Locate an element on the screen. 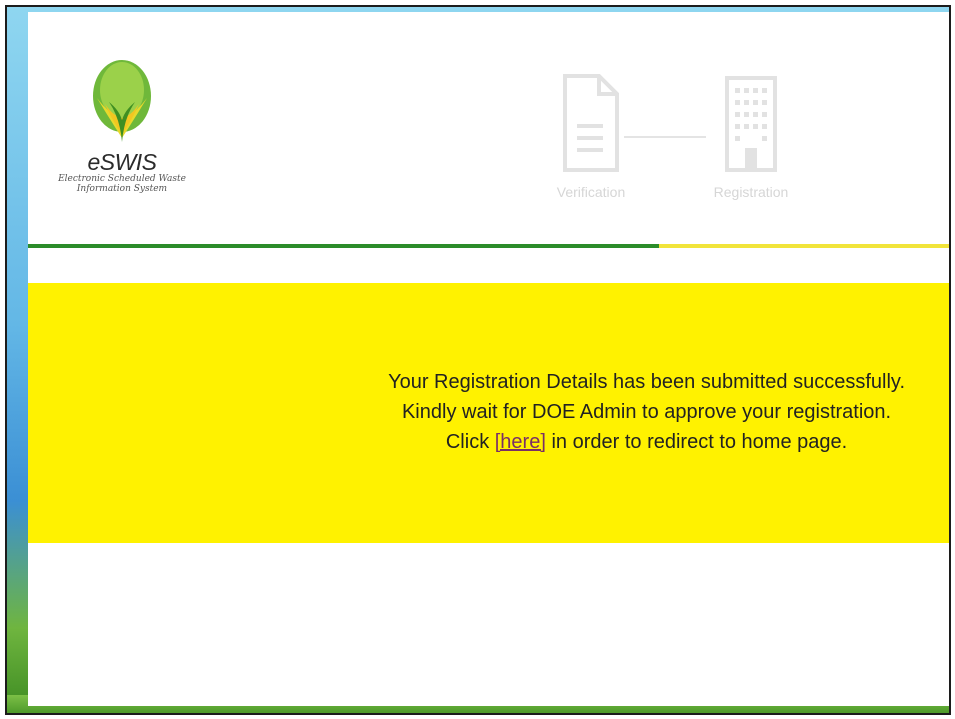  step-label-verification: Verification is located at coordinates (591, 192).